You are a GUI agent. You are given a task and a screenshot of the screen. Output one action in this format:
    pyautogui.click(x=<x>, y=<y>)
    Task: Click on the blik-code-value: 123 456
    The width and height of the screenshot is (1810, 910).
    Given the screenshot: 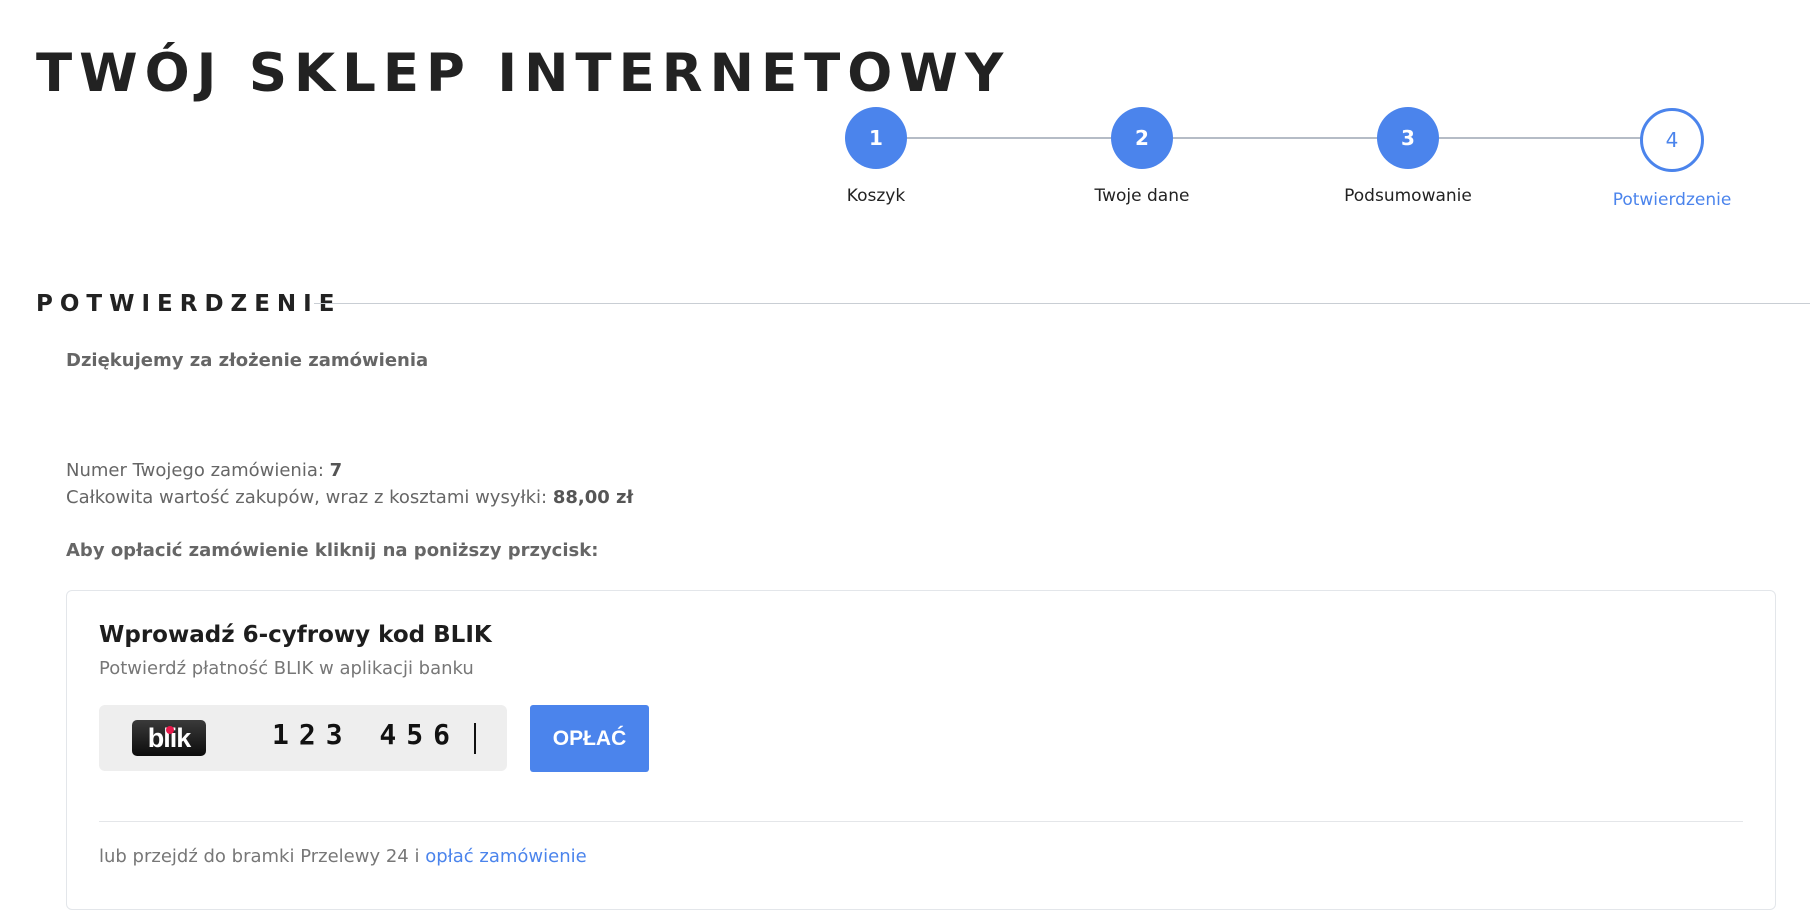 What is the action you would take?
    pyautogui.click(x=366, y=734)
    